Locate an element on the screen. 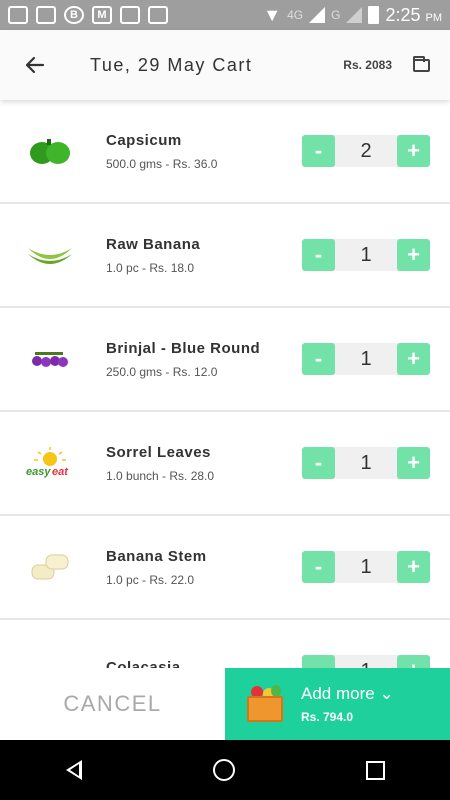  cart-total: Rs. 2083 is located at coordinates (367, 65).